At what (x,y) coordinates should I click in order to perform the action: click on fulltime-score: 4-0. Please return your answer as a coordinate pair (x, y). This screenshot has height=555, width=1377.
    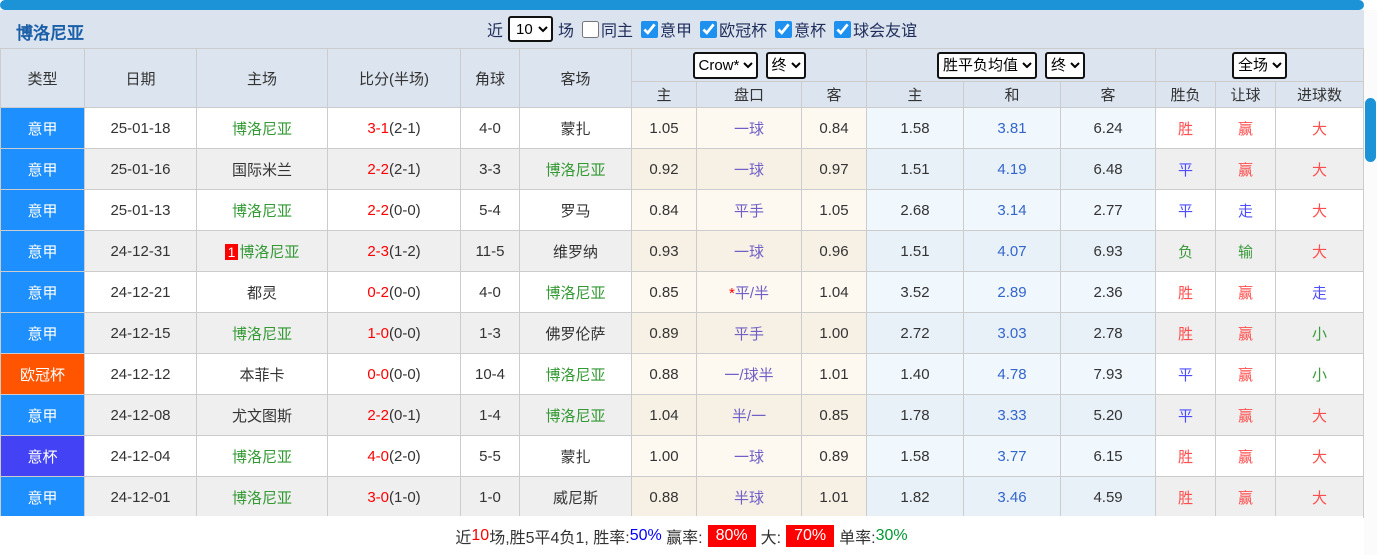
    Looking at the image, I should click on (378, 456).